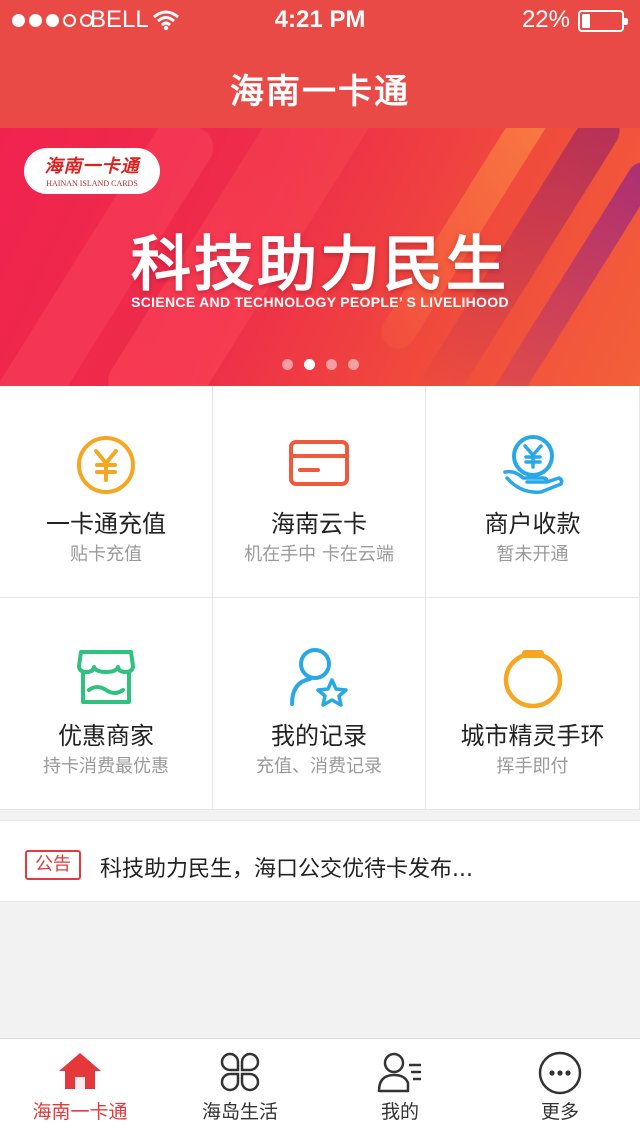 The width and height of the screenshot is (640, 1136). What do you see at coordinates (92, 171) in the screenshot?
I see `brand-logo: 海南一卡通 HAINAN ISLAND CARDS` at bounding box center [92, 171].